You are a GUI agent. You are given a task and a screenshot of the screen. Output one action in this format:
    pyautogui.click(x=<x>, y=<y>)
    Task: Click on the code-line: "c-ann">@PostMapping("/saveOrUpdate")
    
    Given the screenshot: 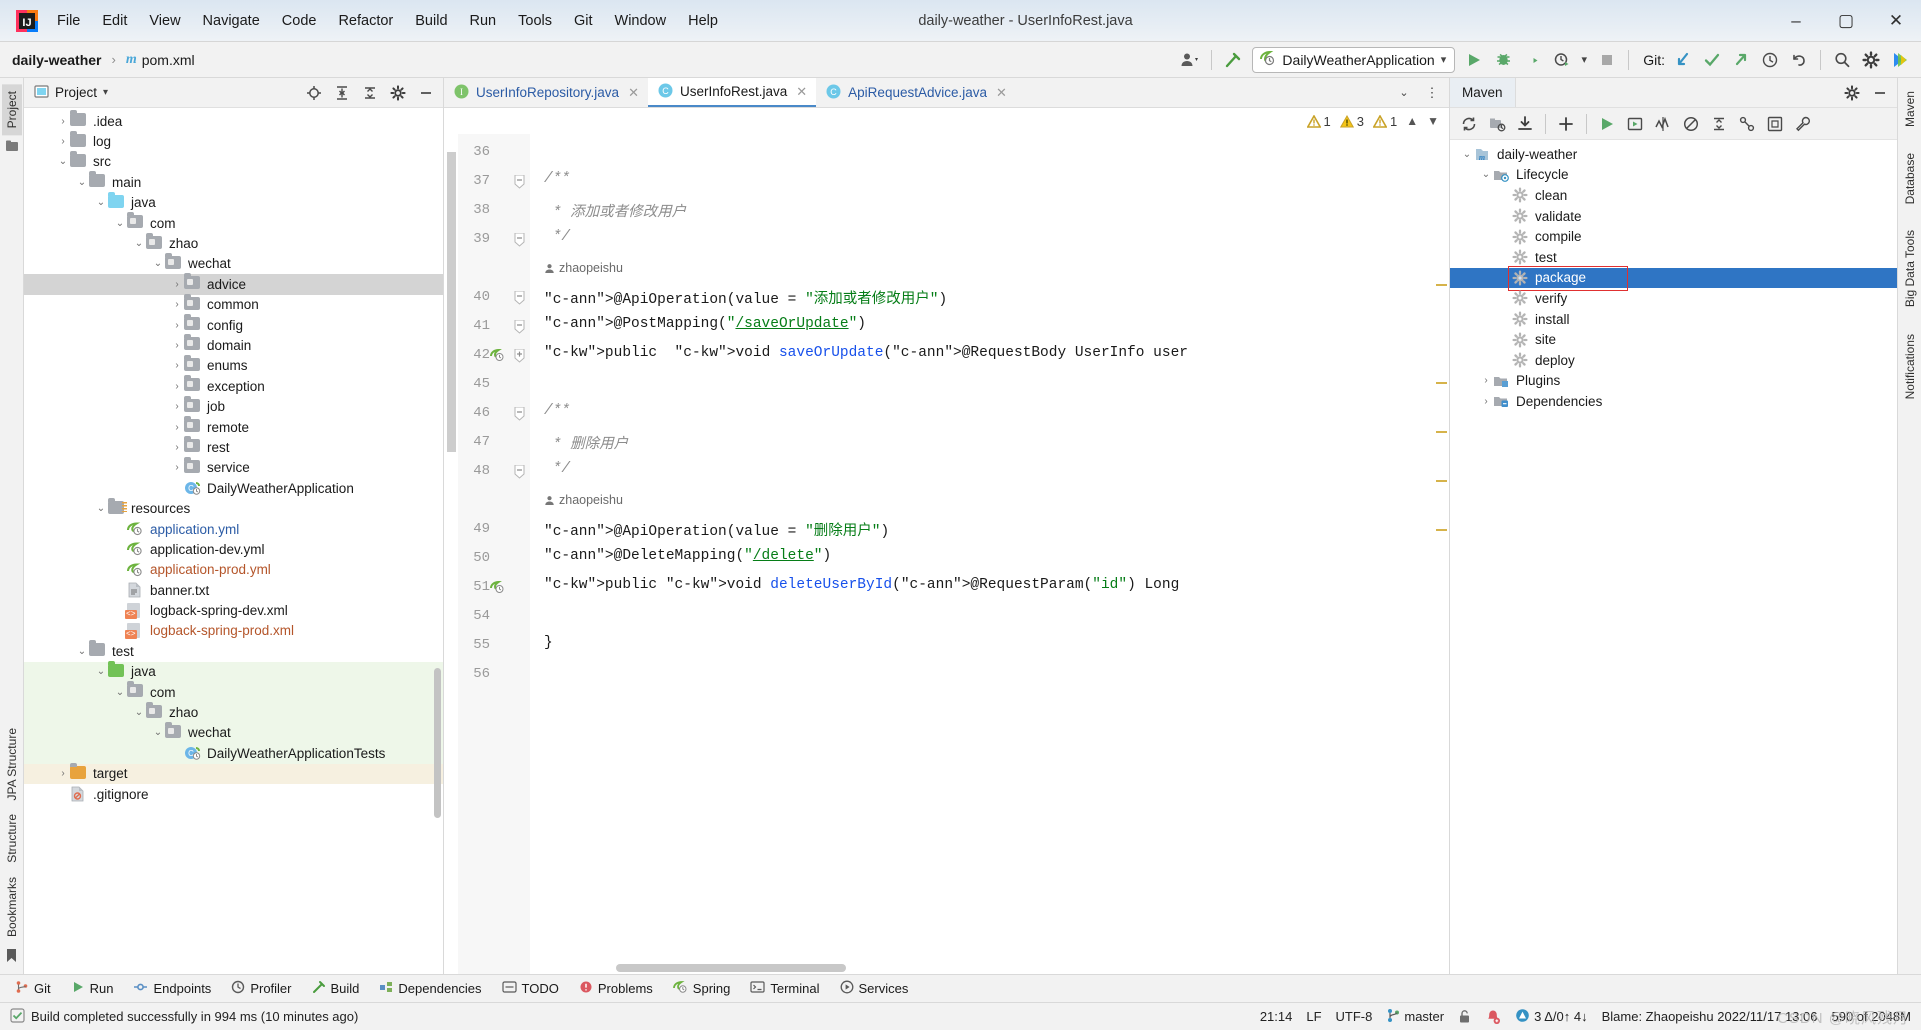 What is the action you would take?
    pyautogui.click(x=705, y=324)
    